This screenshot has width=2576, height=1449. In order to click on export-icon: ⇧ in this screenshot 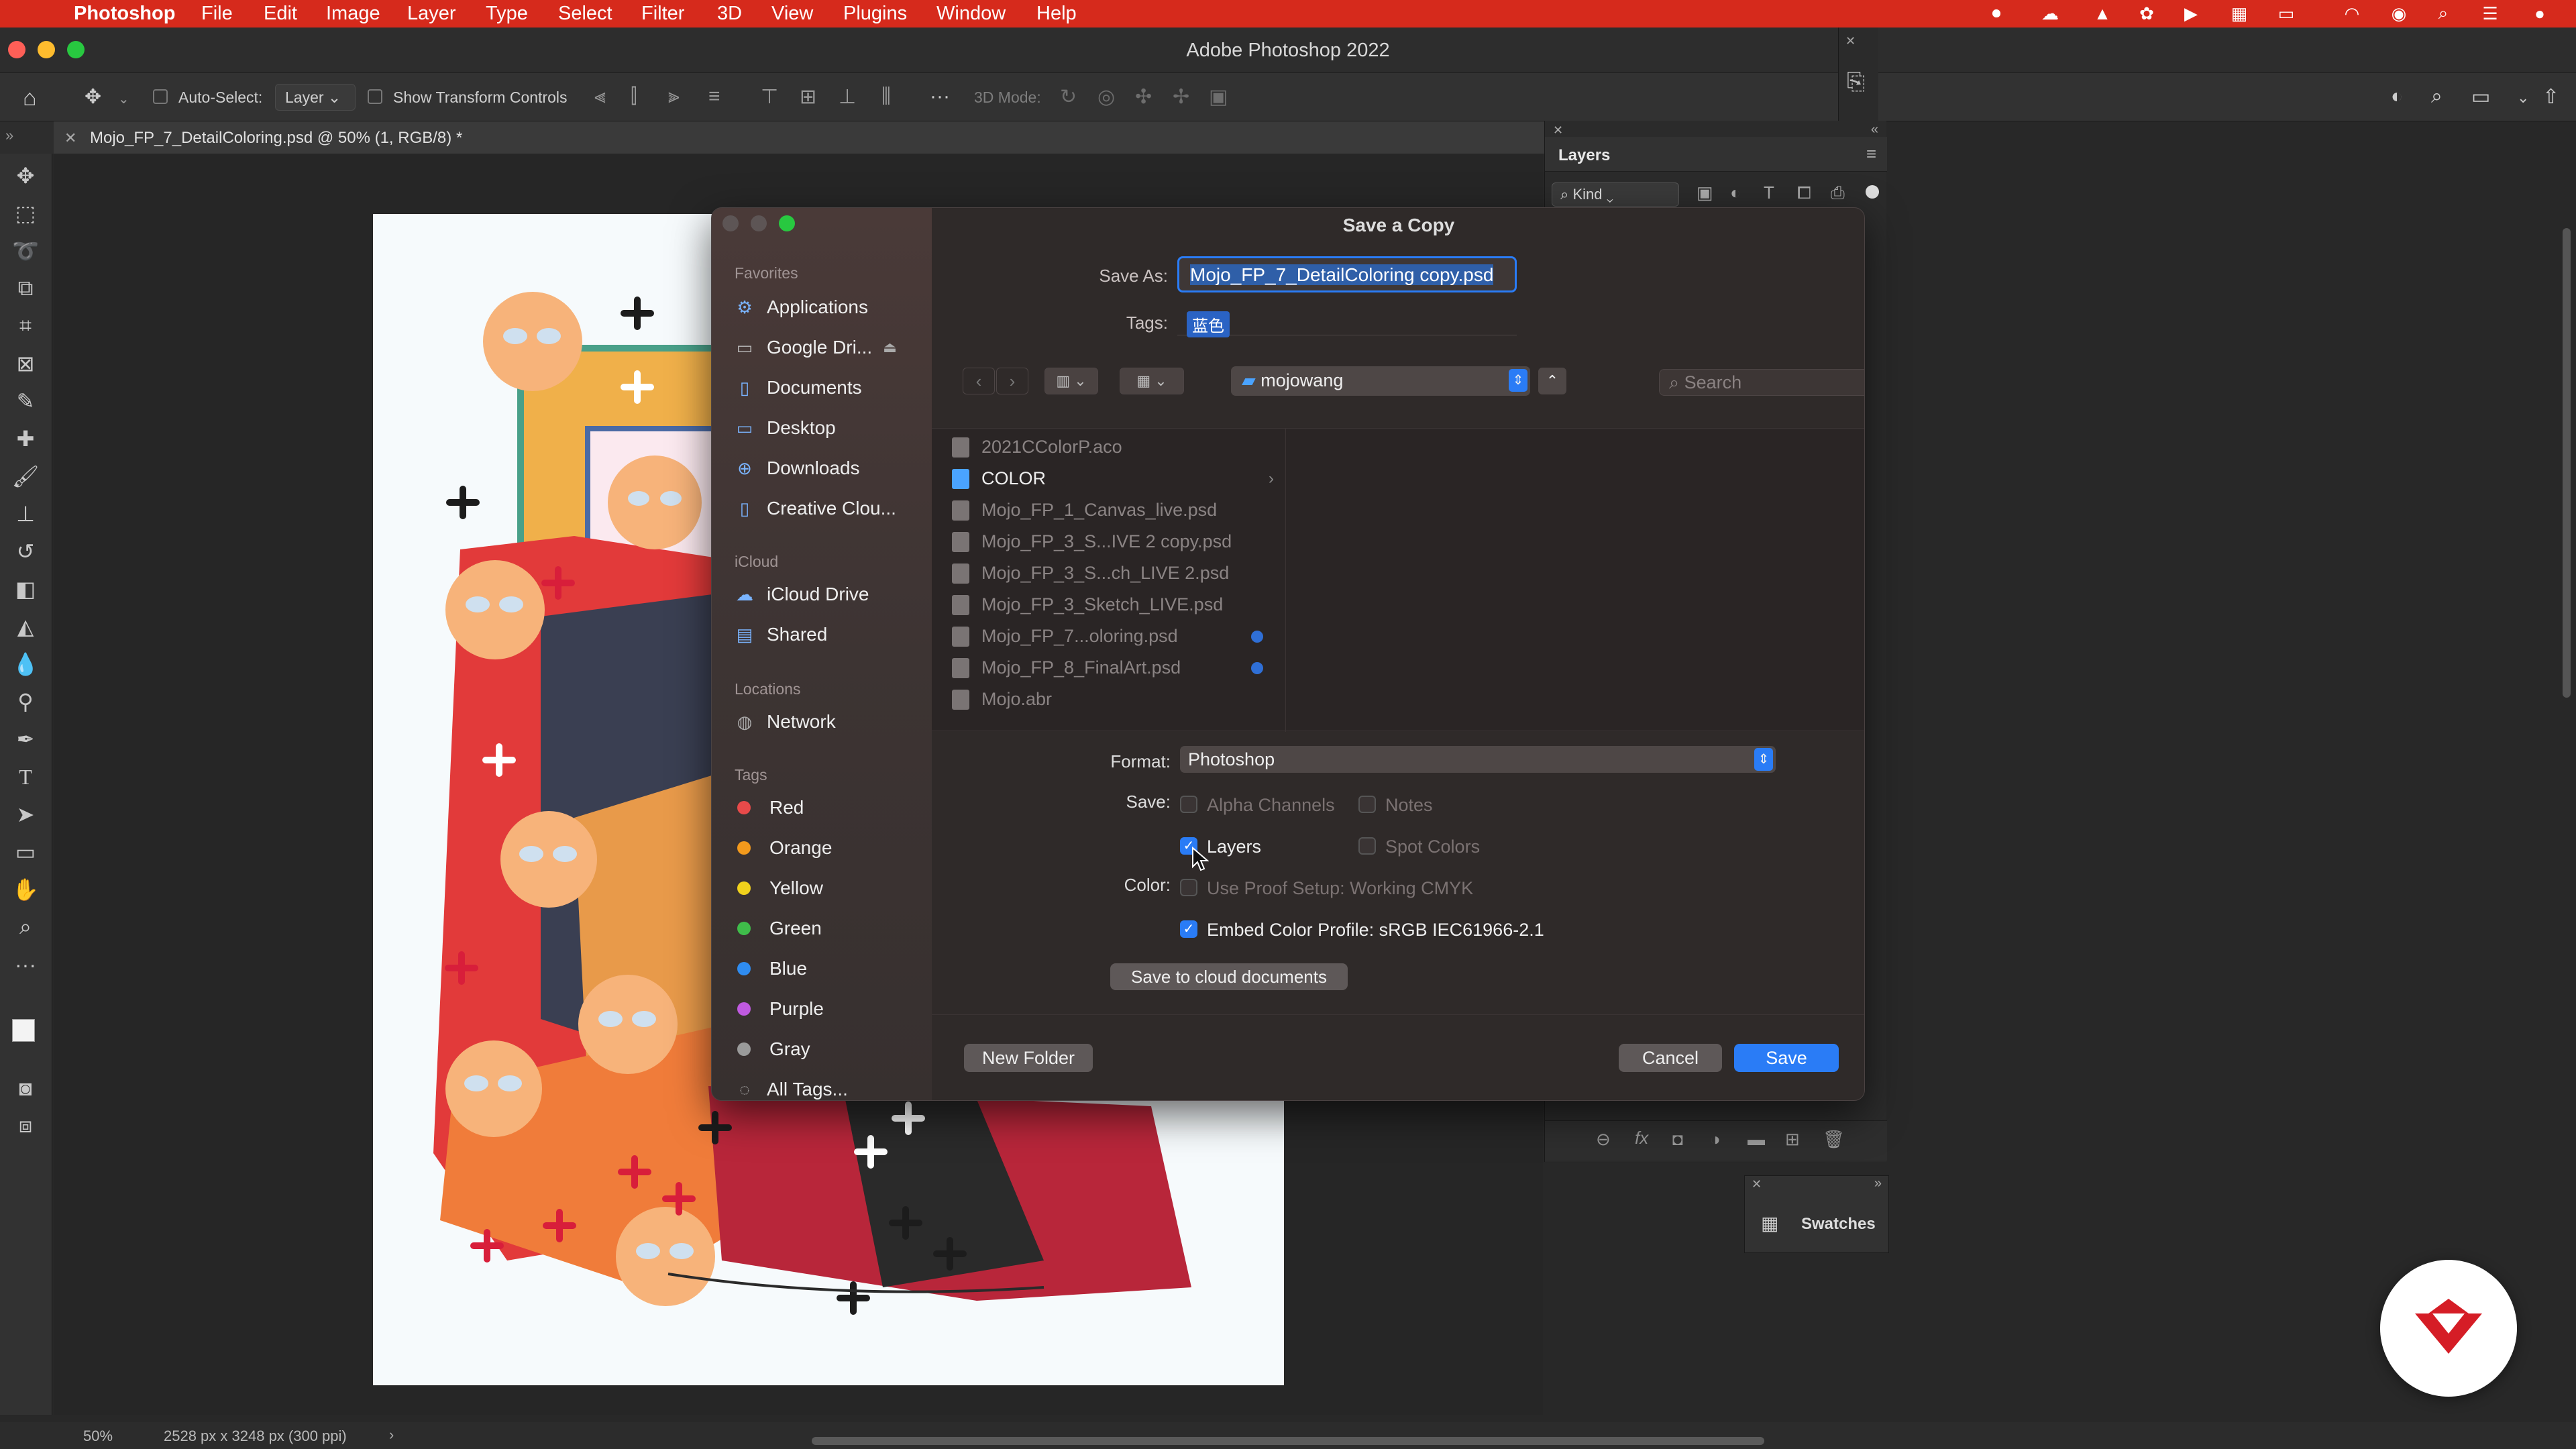, I will do `click(2550, 97)`.